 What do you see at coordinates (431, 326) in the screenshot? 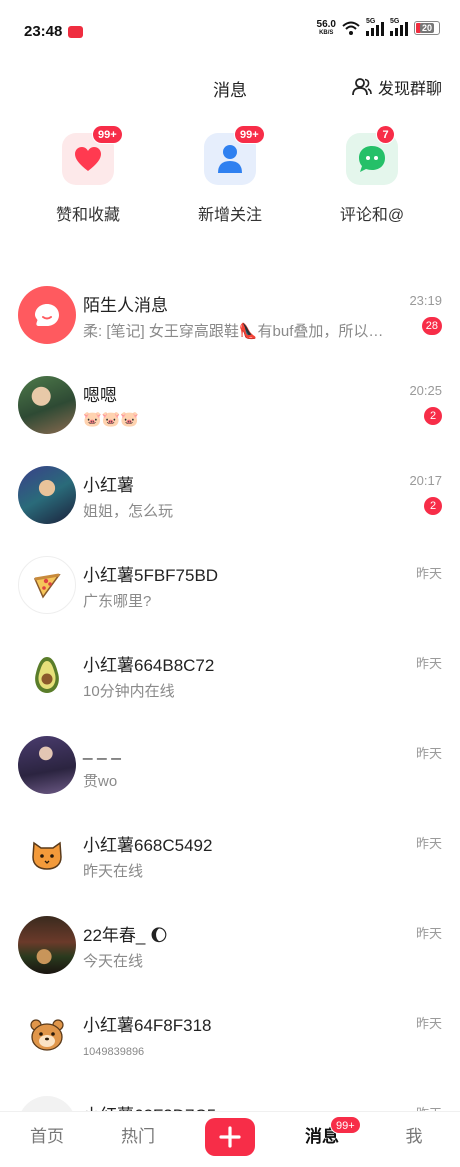
I see `unread-count-badge: 28` at bounding box center [431, 326].